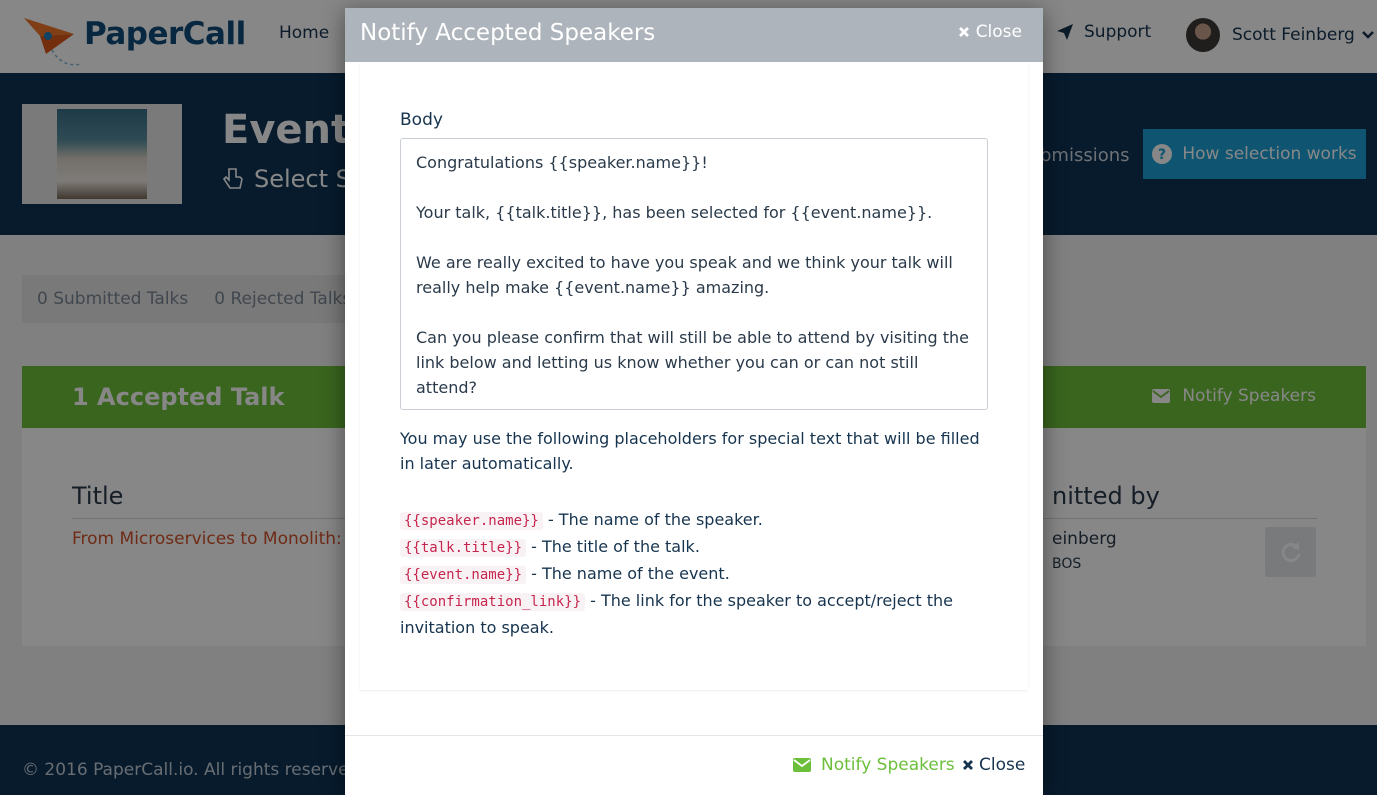 The height and width of the screenshot is (795, 1377). Describe the element at coordinates (998, 32) in the screenshot. I see `modal-close-label: Close` at that location.